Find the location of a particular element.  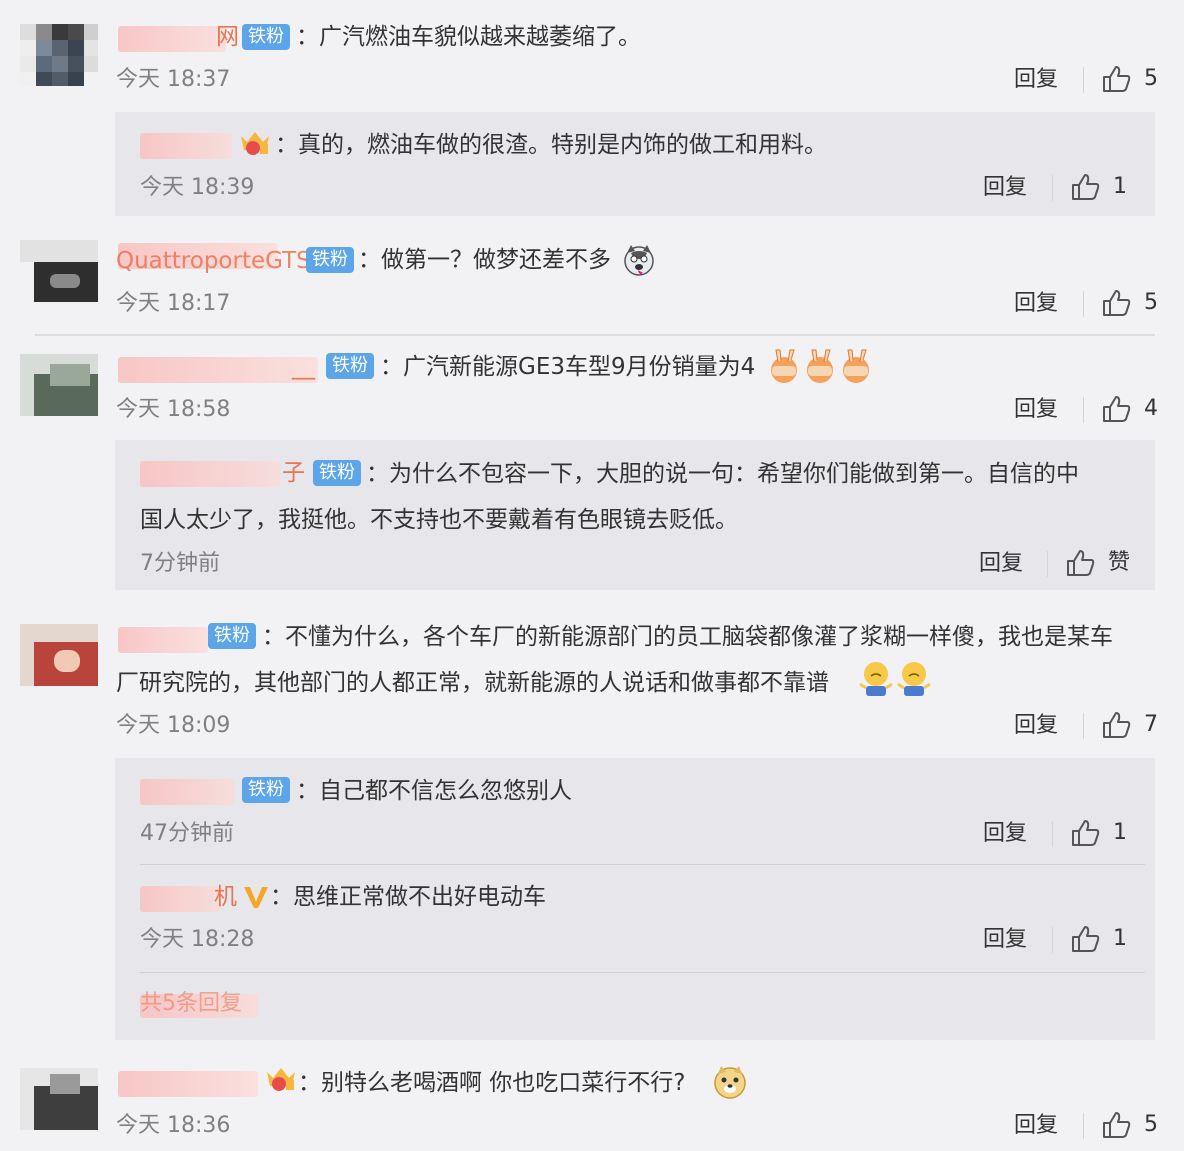

comment-time: 今天 18:17 is located at coordinates (173, 303).